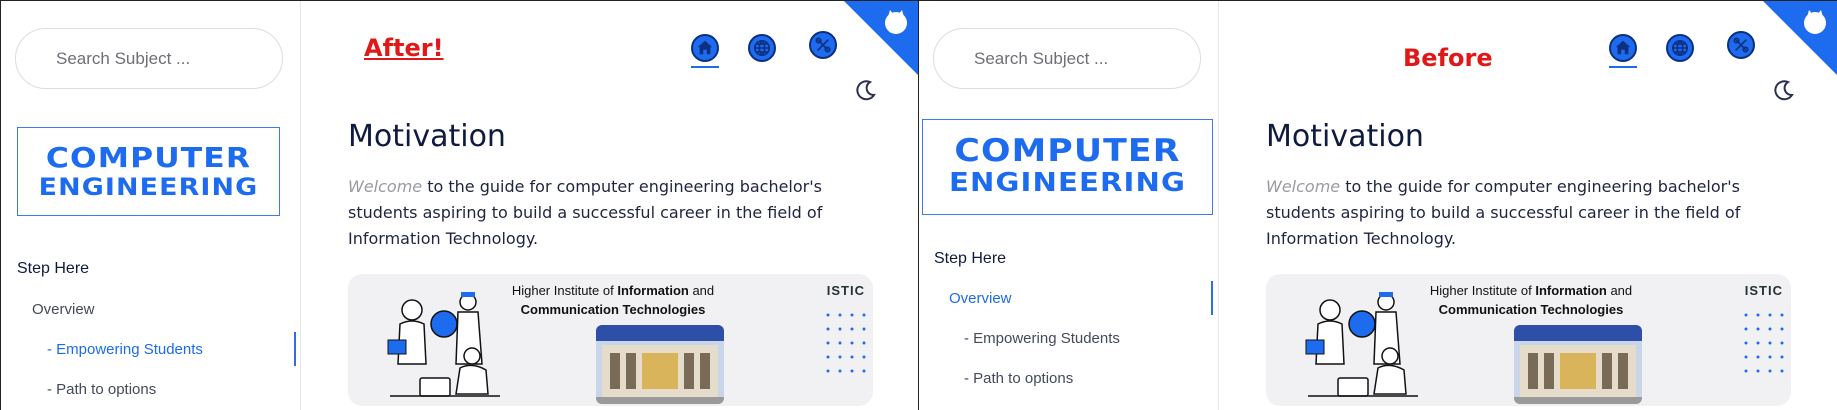 The image size is (1837, 410). What do you see at coordinates (1448, 58) in the screenshot?
I see `before-label: Before` at bounding box center [1448, 58].